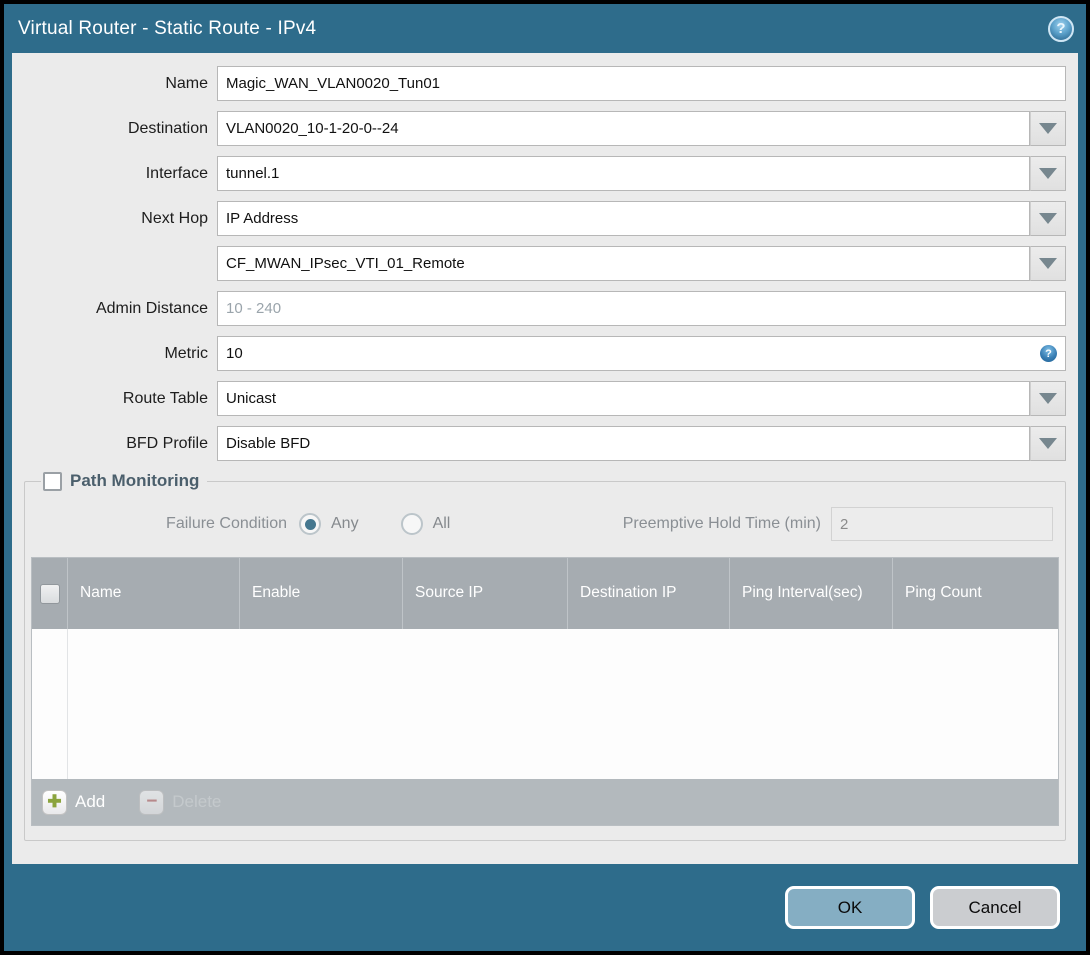 This screenshot has width=1090, height=955. Describe the element at coordinates (90, 801) in the screenshot. I see `add-button-label: Add` at that location.